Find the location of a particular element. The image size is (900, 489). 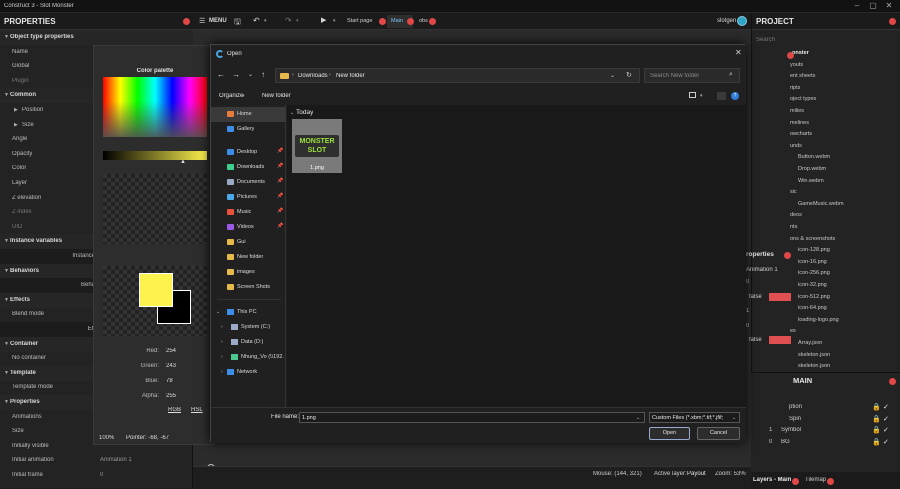

project-tree-item: owcharts is located at coordinates (826, 135).